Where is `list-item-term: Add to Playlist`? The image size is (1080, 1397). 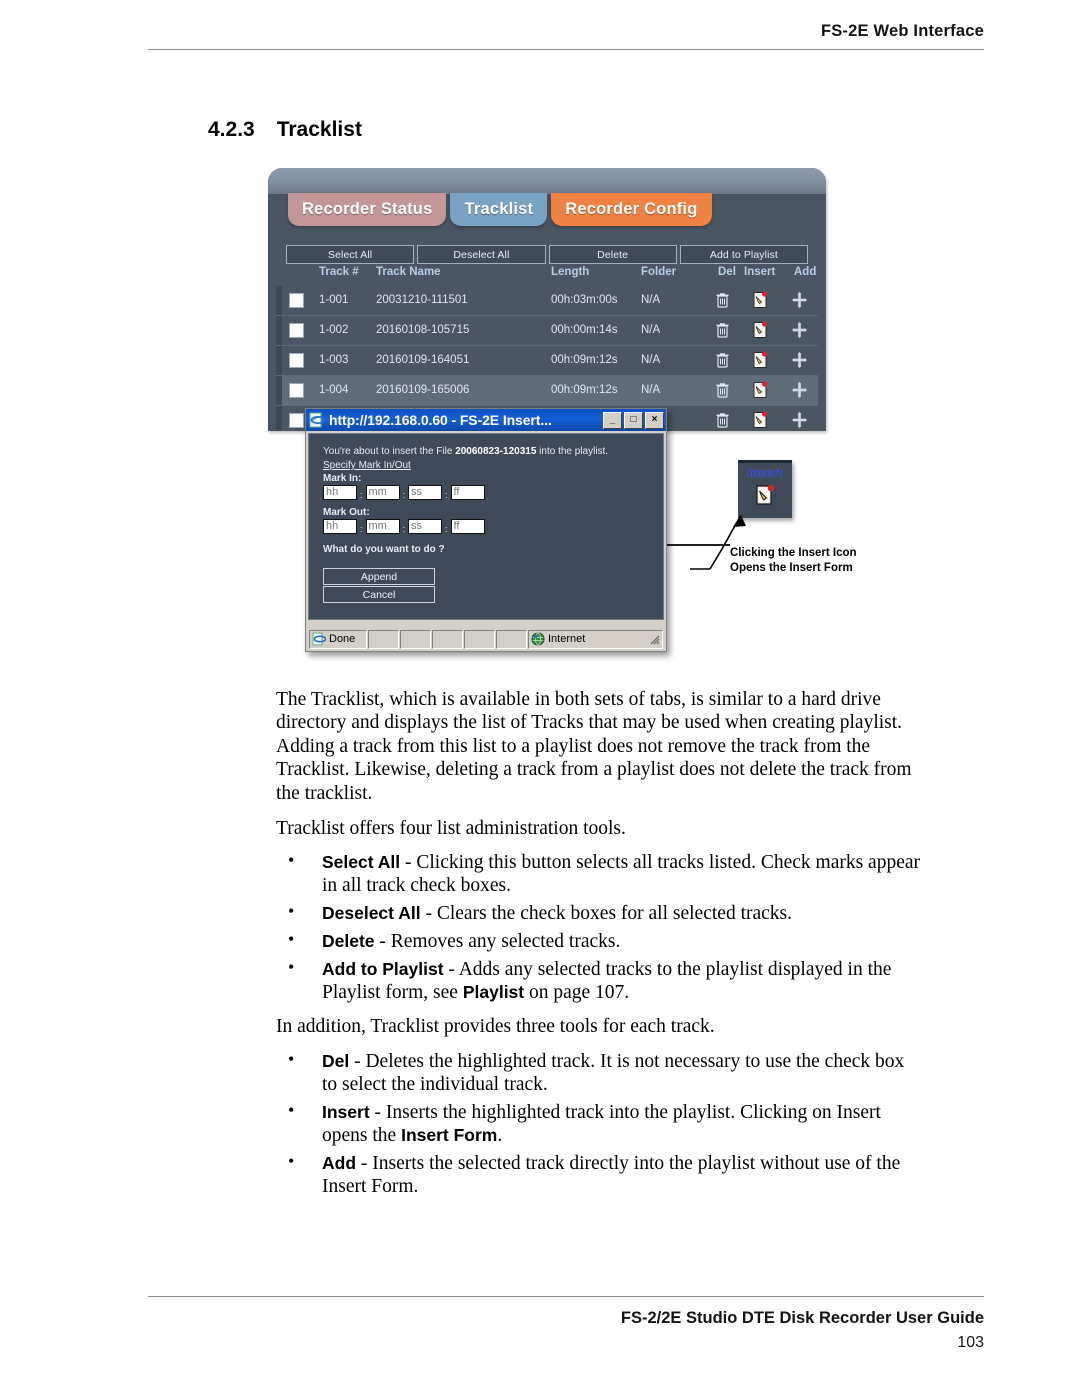
list-item-term: Add to Playlist is located at coordinates (383, 969).